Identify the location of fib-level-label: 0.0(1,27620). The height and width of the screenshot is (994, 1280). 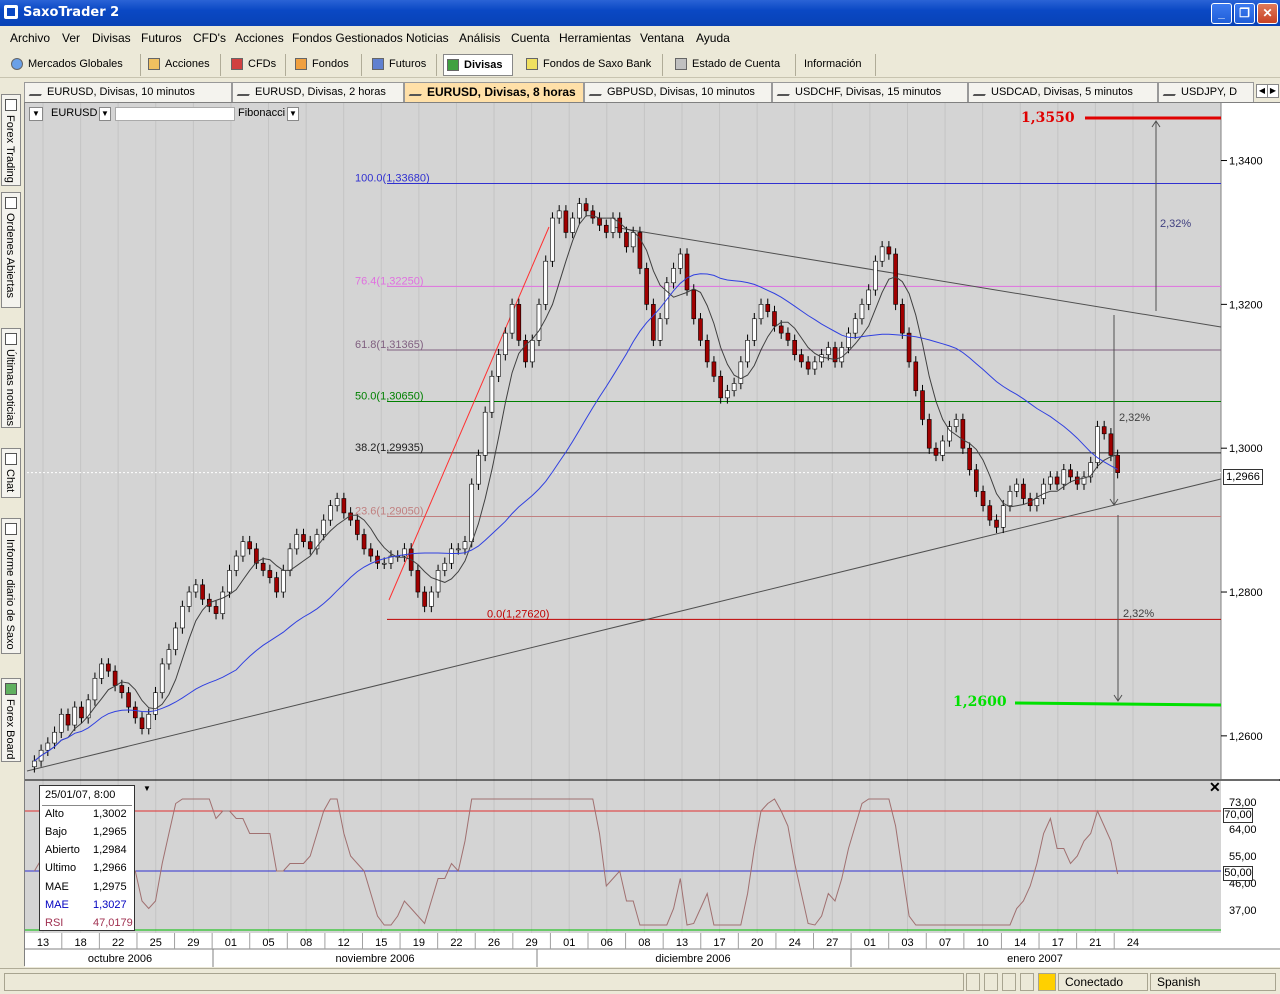
(518, 614).